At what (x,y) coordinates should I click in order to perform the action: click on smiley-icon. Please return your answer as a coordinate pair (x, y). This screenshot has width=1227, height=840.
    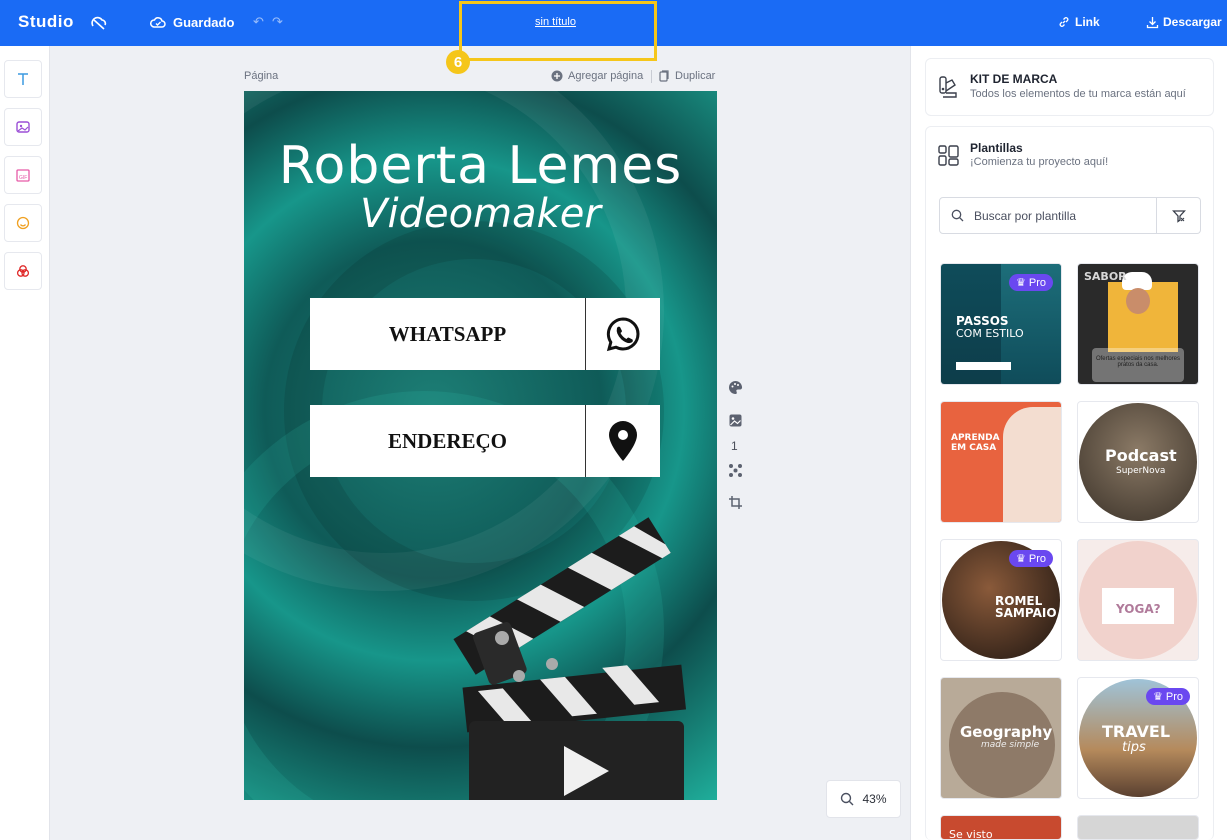
    Looking at the image, I should click on (23, 223).